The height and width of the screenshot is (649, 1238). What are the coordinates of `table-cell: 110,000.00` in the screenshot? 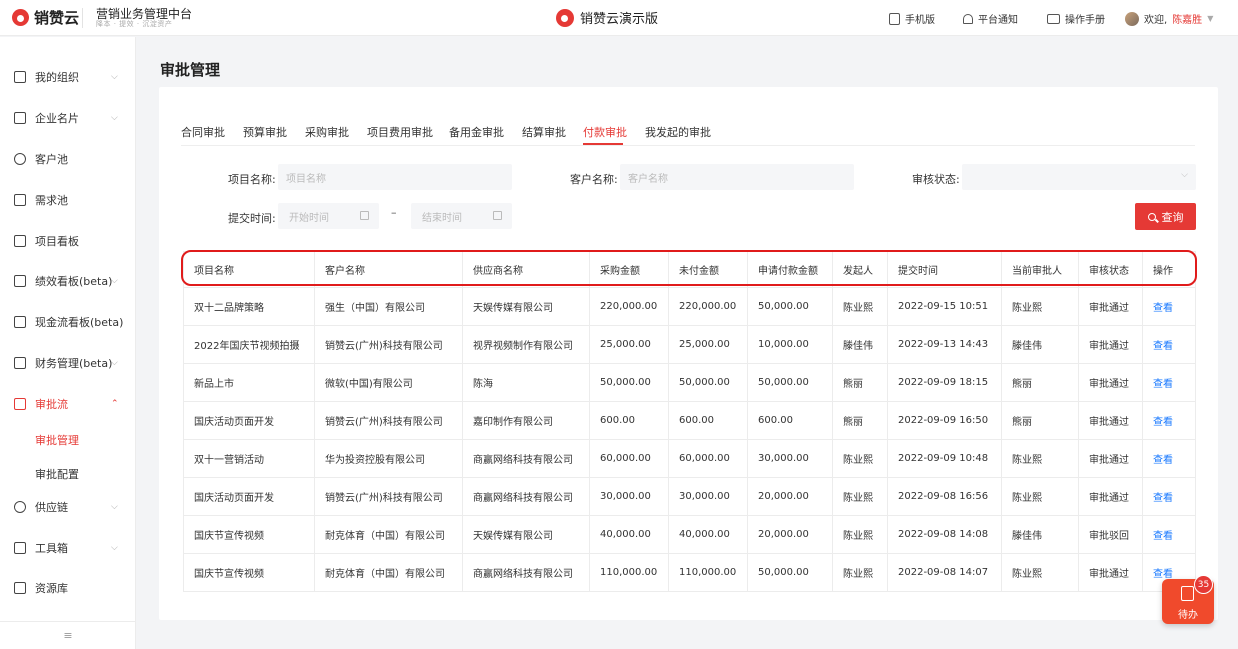 It's located at (629, 572).